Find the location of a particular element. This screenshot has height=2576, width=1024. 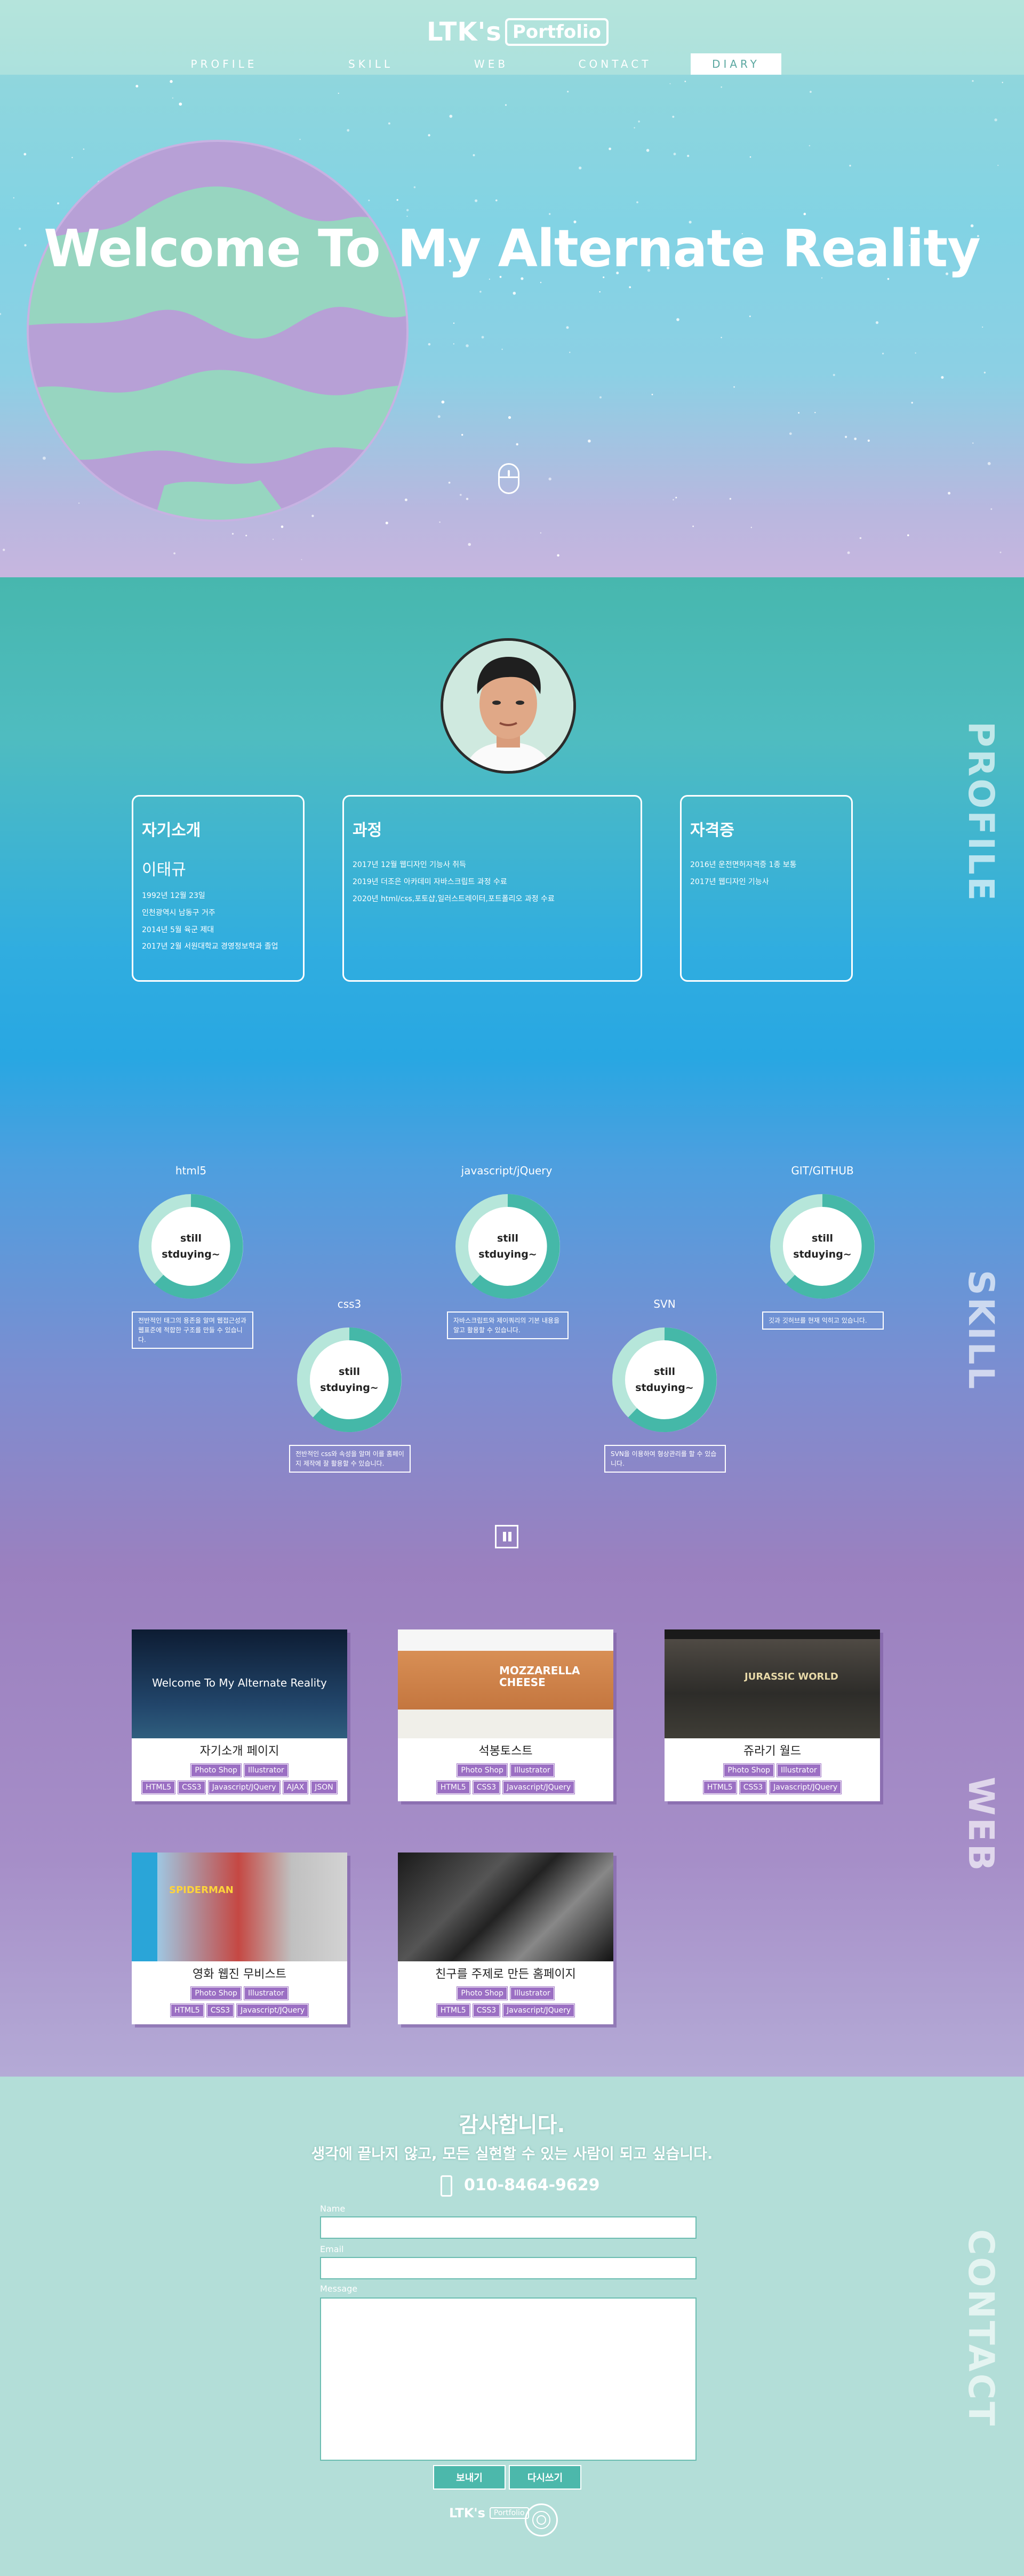

avatar-portrait is located at coordinates (508, 706).